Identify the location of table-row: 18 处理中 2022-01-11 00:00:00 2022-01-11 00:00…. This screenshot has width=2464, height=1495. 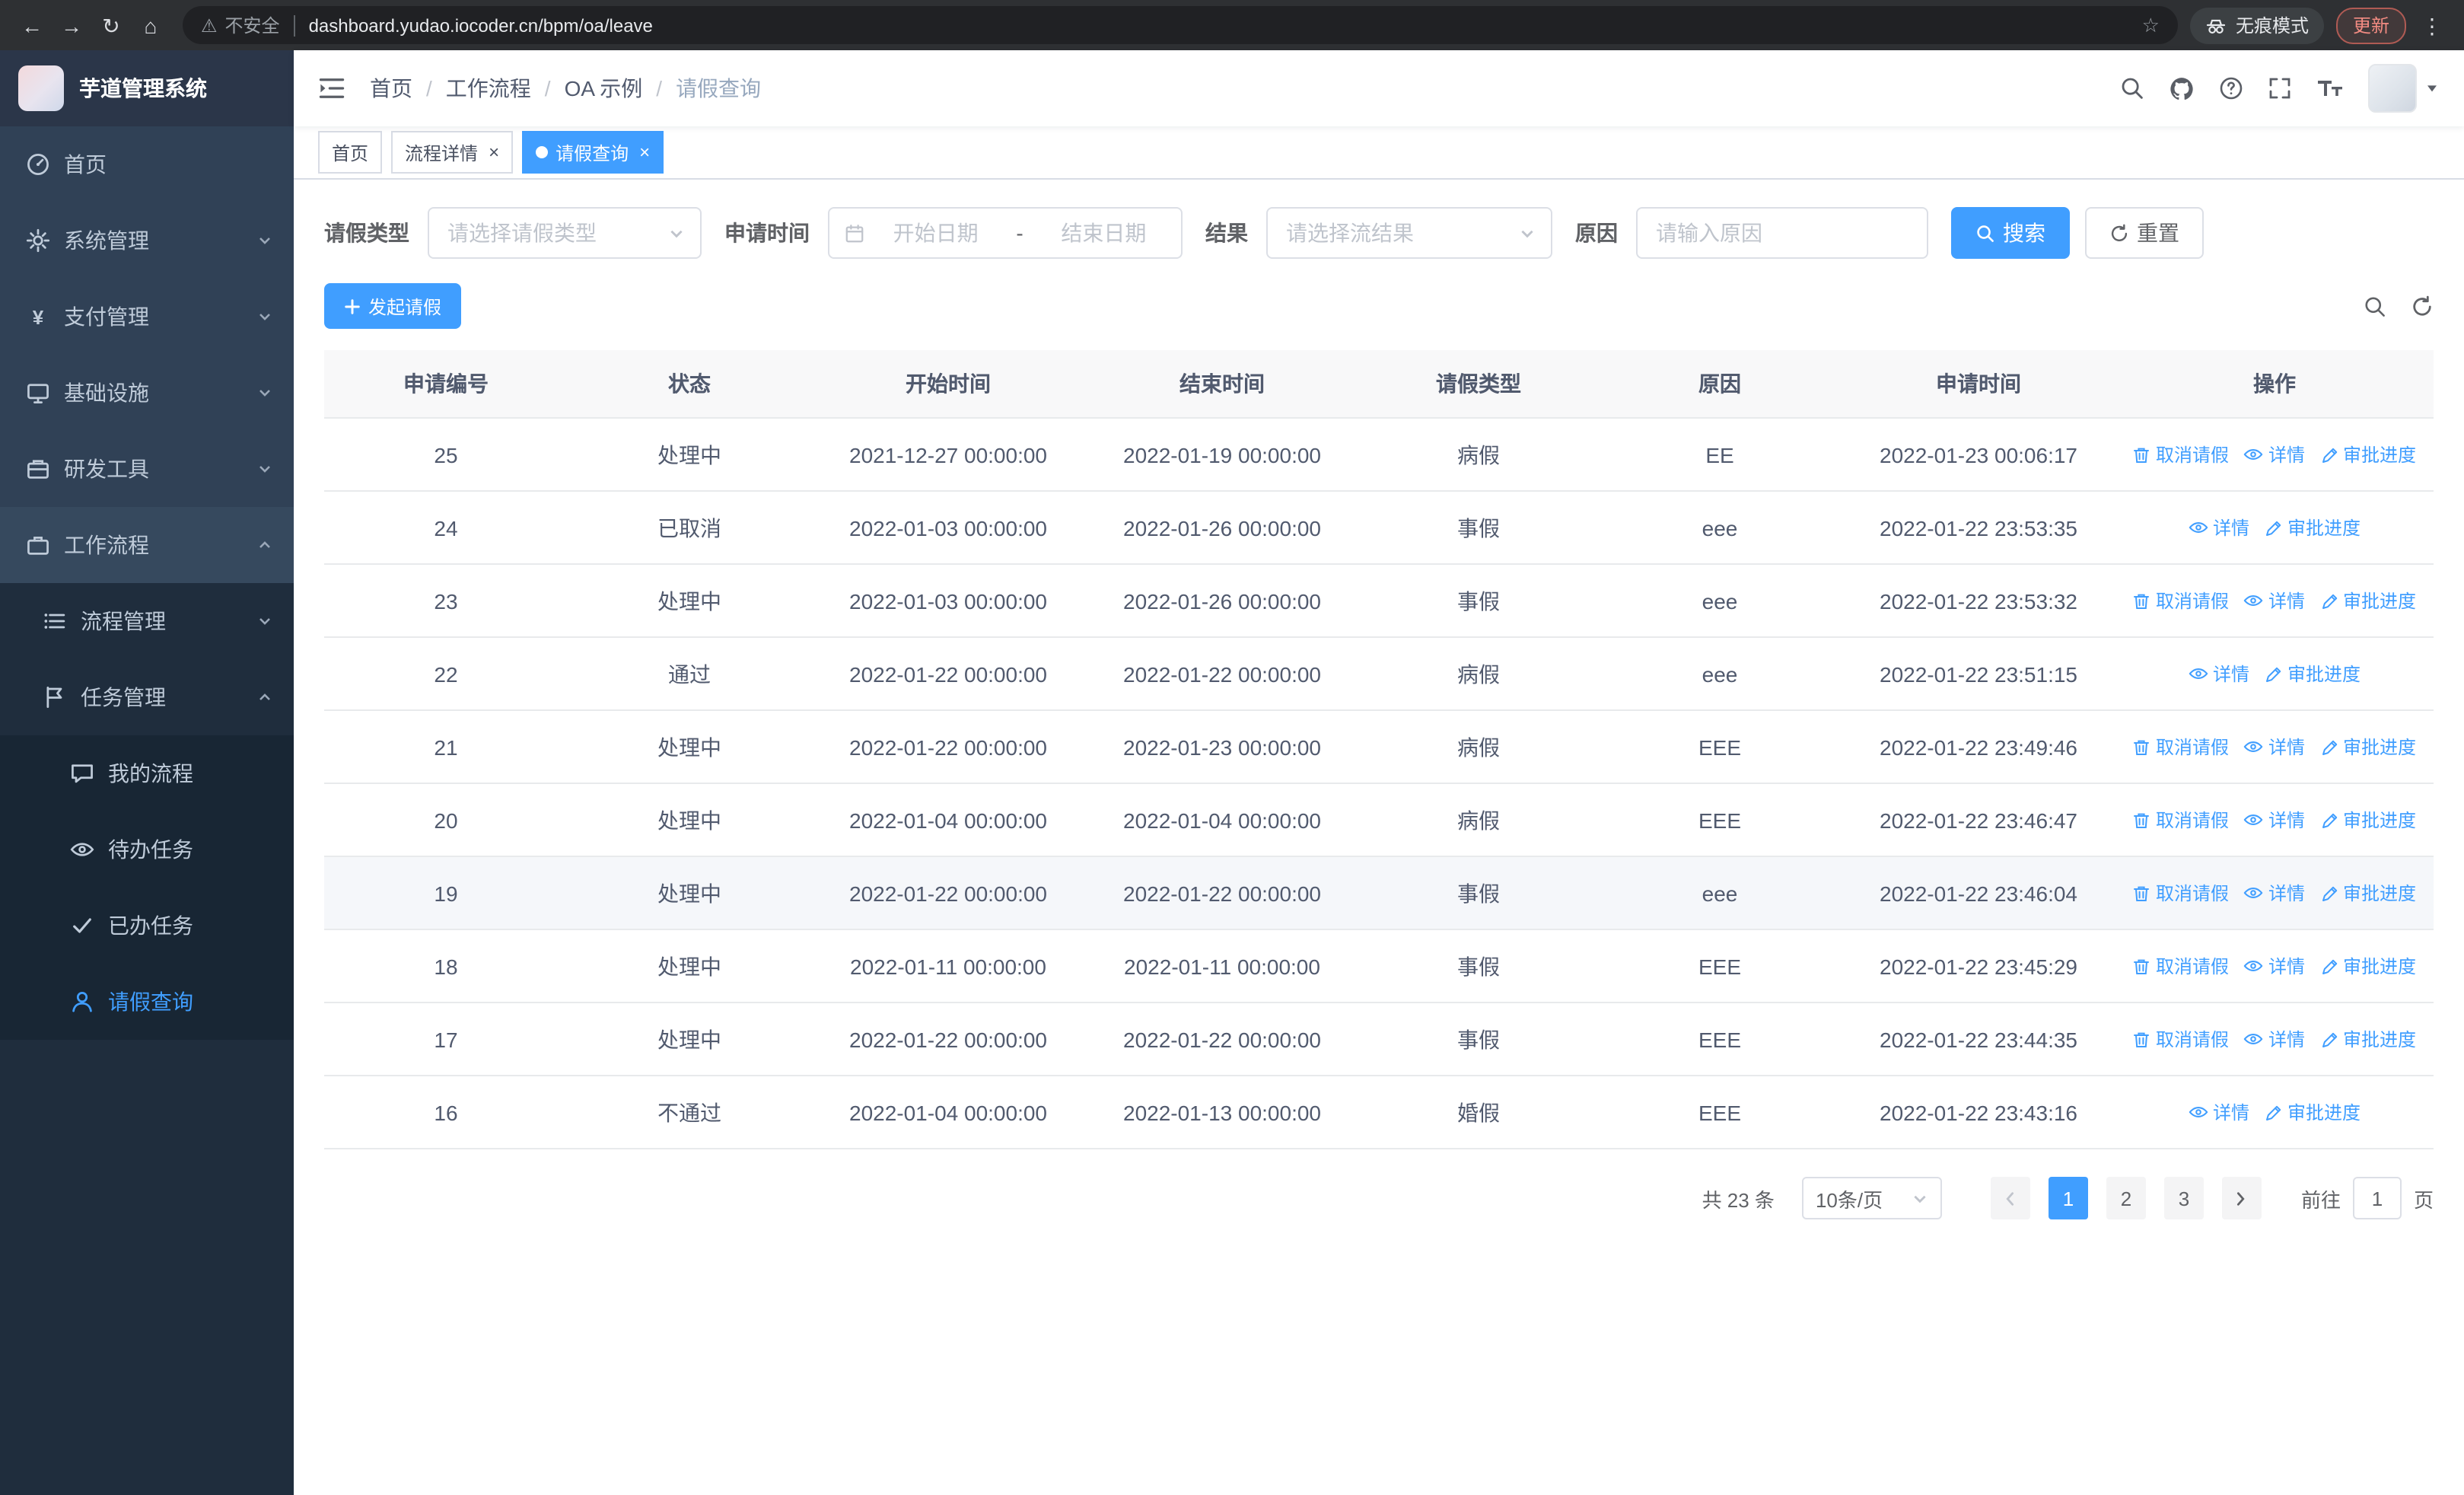
(1379, 966).